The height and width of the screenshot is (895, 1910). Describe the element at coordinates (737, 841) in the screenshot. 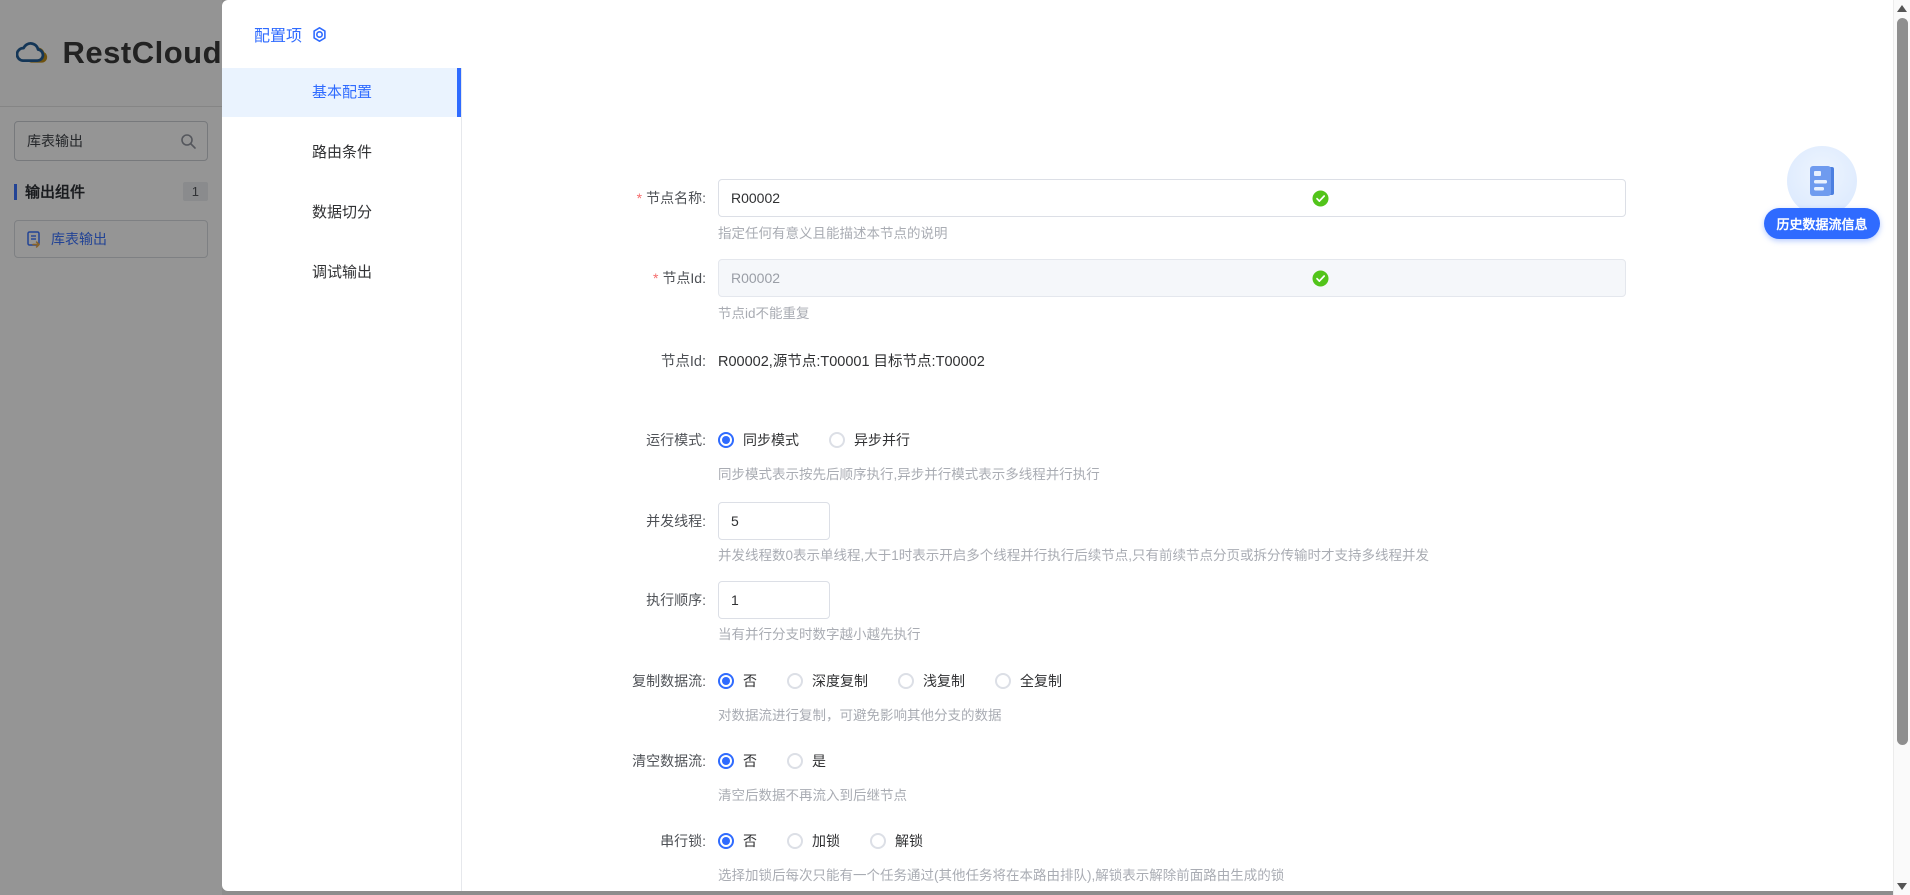

I see `radio-lock-no: 否` at that location.